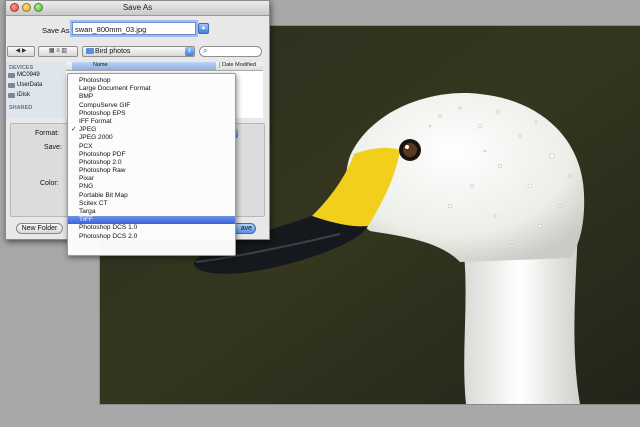 This screenshot has height=427, width=640. Describe the element at coordinates (102, 154) in the screenshot. I see `format-menu-item-label: Photoshop PDF` at that location.